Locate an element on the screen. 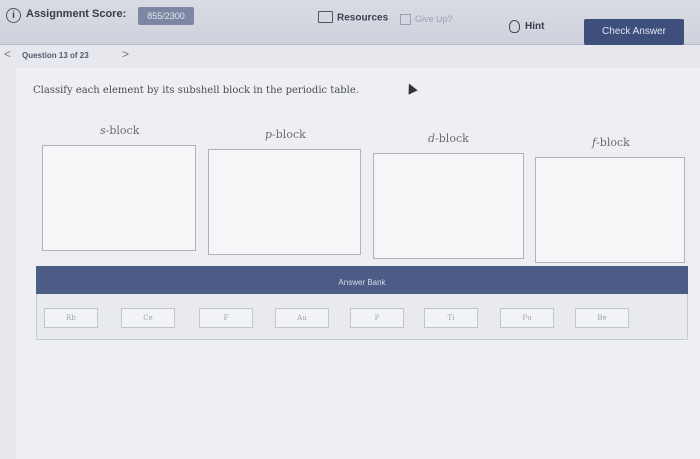 The height and width of the screenshot is (459, 700). question-position: Question 13 of 23 is located at coordinates (55, 55).